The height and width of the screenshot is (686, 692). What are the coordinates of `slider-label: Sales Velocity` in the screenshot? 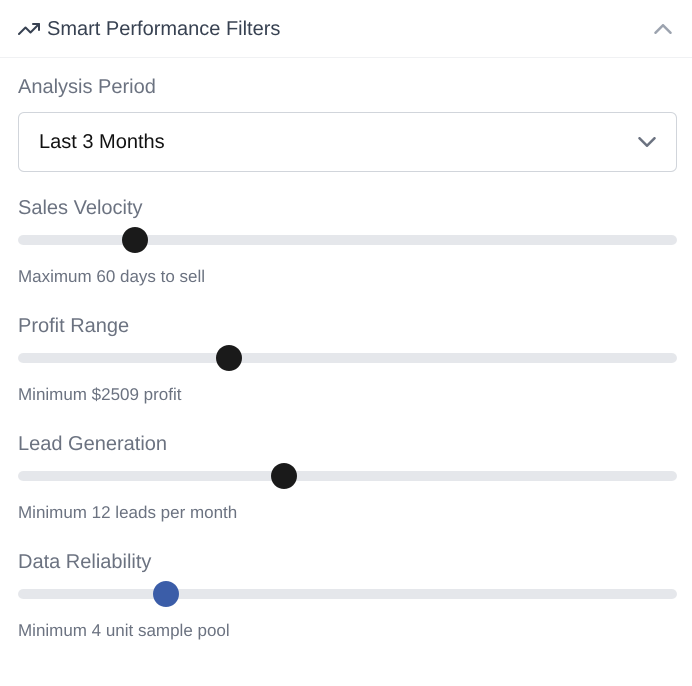 It's located at (81, 208).